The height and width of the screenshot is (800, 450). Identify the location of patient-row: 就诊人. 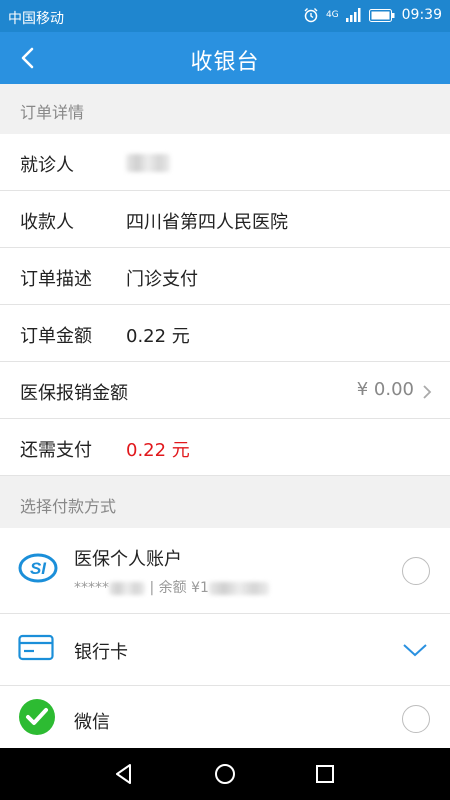
(225, 162).